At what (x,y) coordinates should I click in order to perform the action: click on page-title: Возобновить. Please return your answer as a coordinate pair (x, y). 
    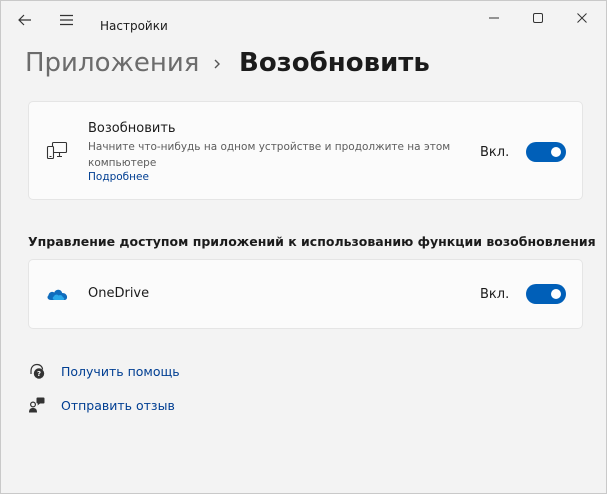
    Looking at the image, I should click on (334, 63).